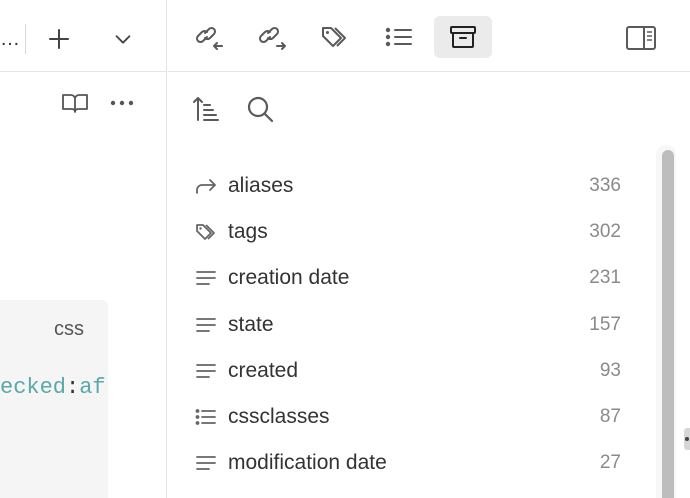  I want to click on toggle-sidebar-button, so click(641, 38).